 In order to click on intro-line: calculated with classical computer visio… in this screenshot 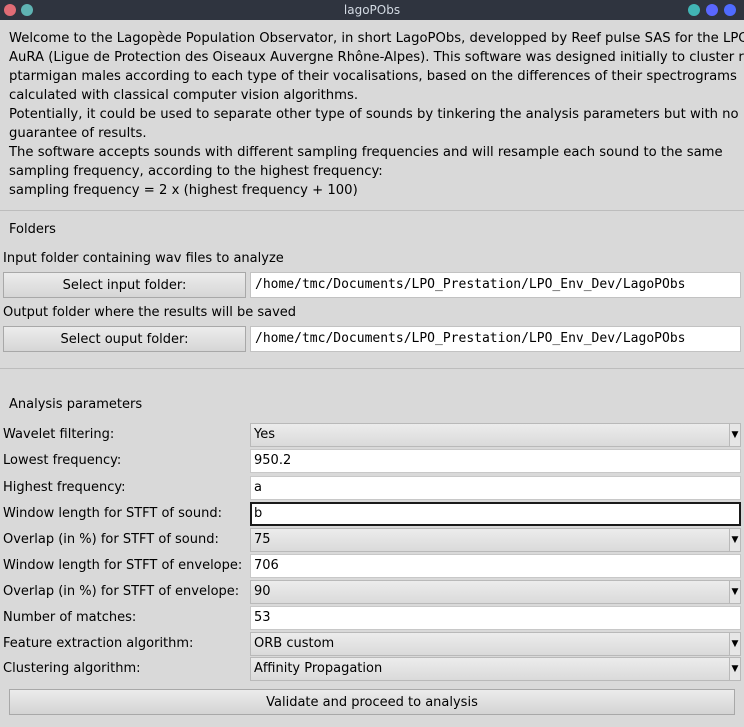, I will do `click(184, 95)`.